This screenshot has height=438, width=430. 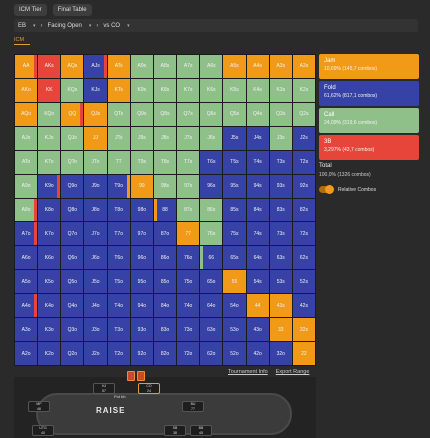 What do you see at coordinates (49, 234) in the screenshot?
I see `hand-cell: K7o` at bounding box center [49, 234].